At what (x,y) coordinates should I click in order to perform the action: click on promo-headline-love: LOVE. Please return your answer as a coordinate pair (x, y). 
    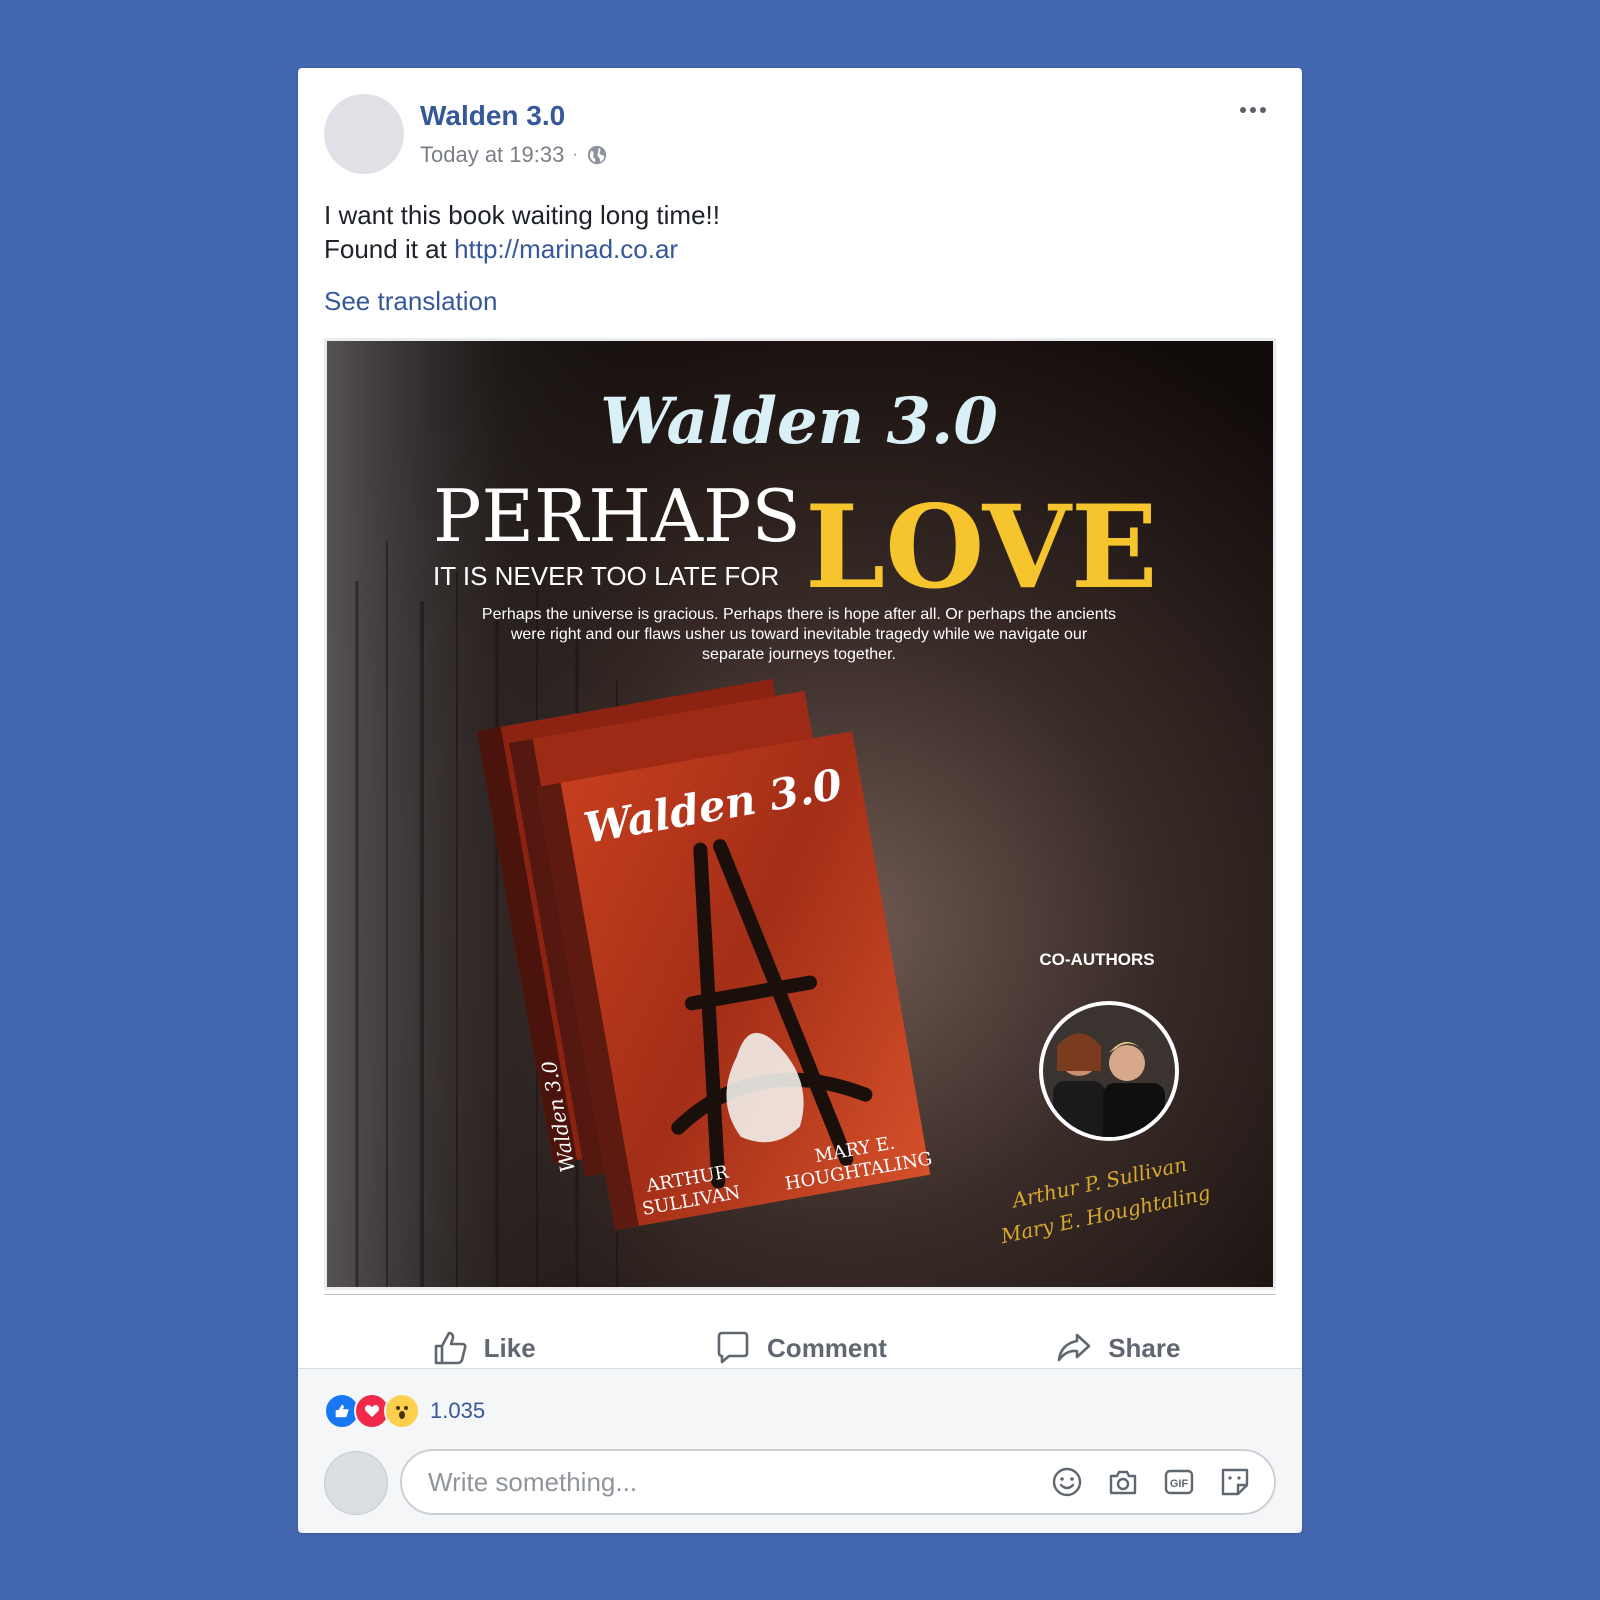
    Looking at the image, I should click on (981, 547).